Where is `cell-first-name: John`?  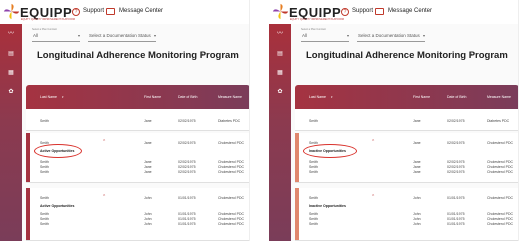 cell-first-name: John is located at coordinates (417, 198).